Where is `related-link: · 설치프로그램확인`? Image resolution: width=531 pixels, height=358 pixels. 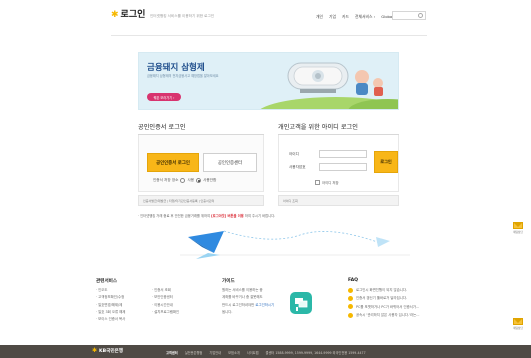 related-link: · 설치프로그램확인 is located at coordinates (165, 312).